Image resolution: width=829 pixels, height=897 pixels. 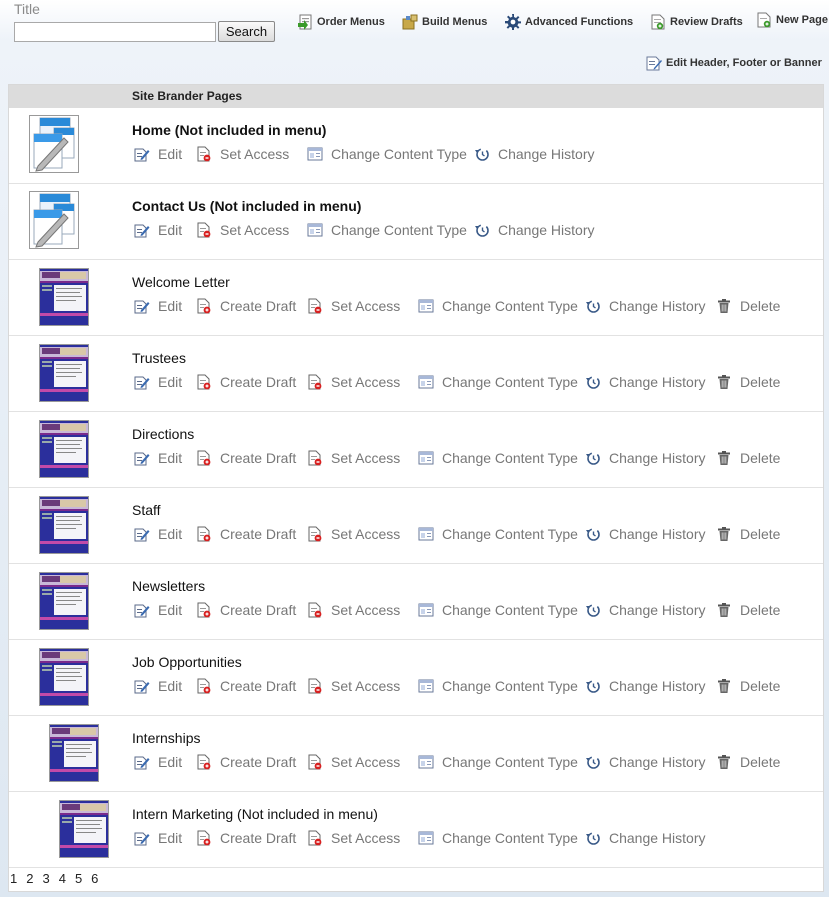 I want to click on edit-header-footer-banner-button: Edit Header, Footer or Banner, so click(x=734, y=63).